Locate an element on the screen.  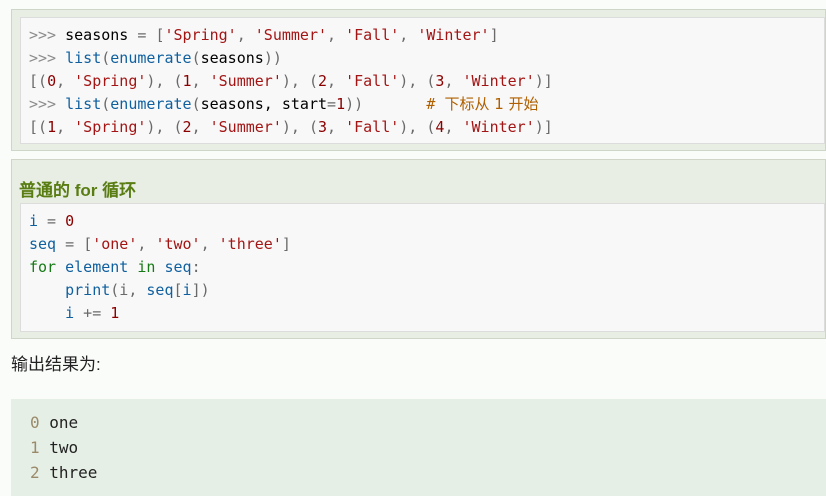
token: : is located at coordinates (196, 267).